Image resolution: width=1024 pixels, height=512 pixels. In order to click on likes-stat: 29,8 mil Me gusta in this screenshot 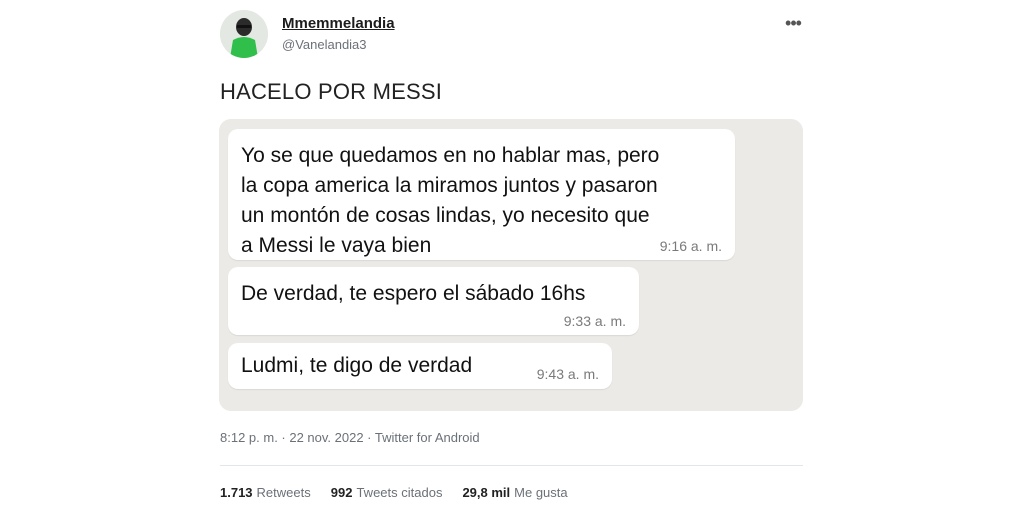, I will do `click(514, 492)`.